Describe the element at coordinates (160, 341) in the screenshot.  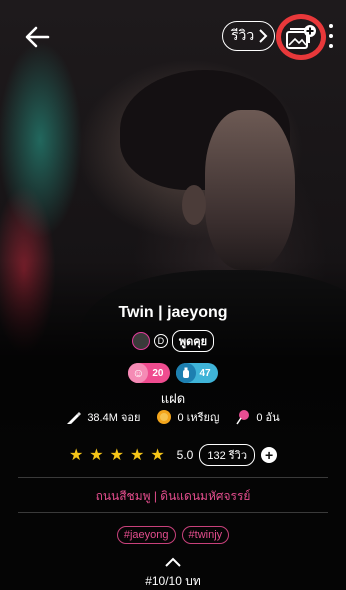
I see `author-level-badge: D` at that location.